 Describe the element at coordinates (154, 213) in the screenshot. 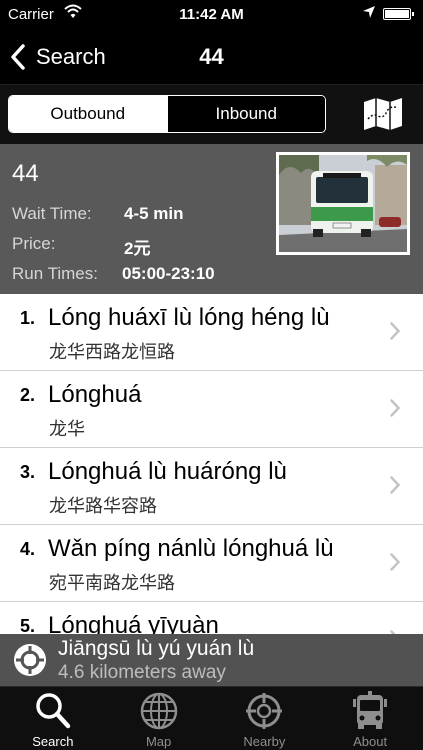

I see `wait-time-value: 4-5 min` at that location.